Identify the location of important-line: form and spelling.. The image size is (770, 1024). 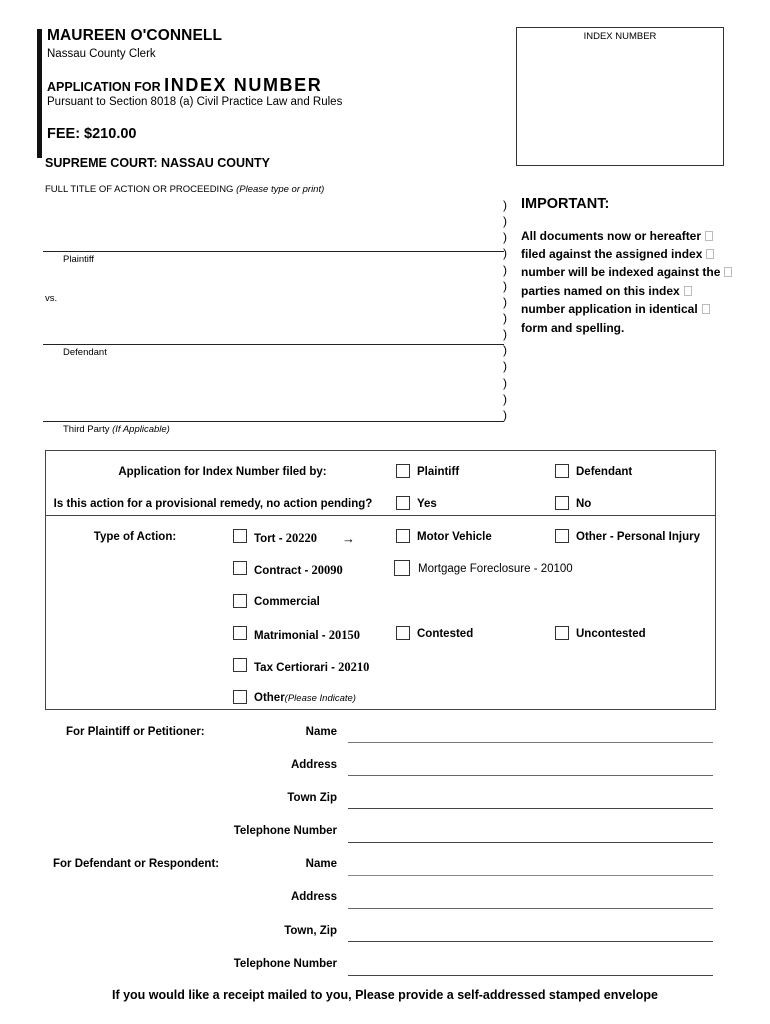
(573, 328).